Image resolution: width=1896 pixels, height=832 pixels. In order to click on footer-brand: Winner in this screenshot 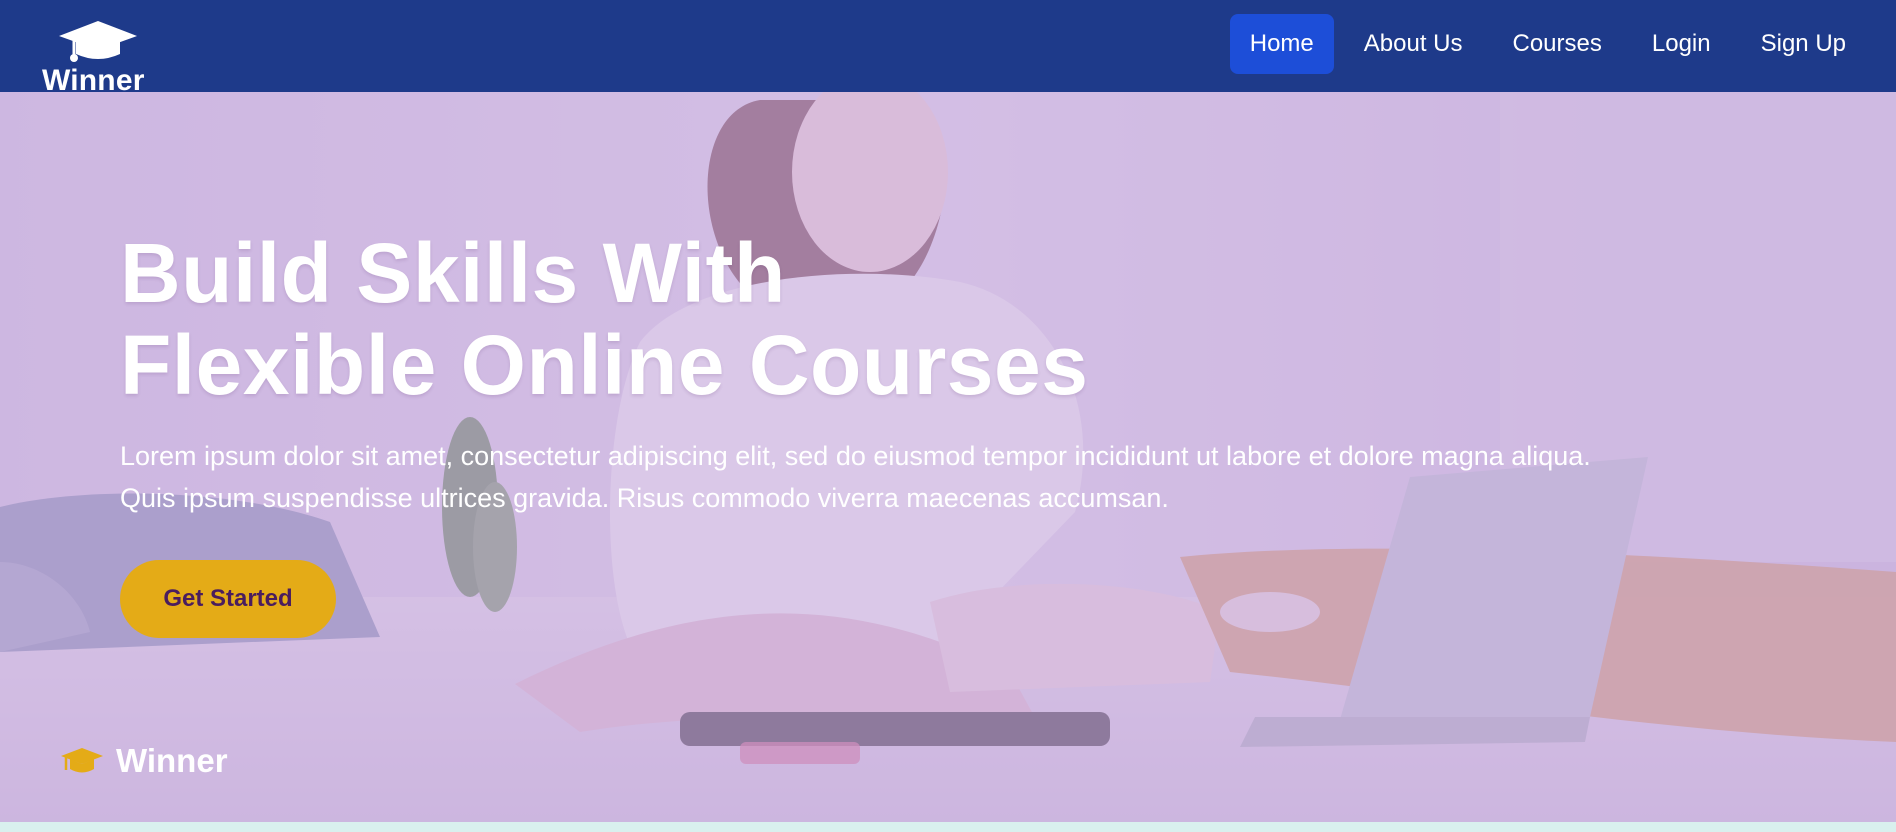, I will do `click(144, 761)`.